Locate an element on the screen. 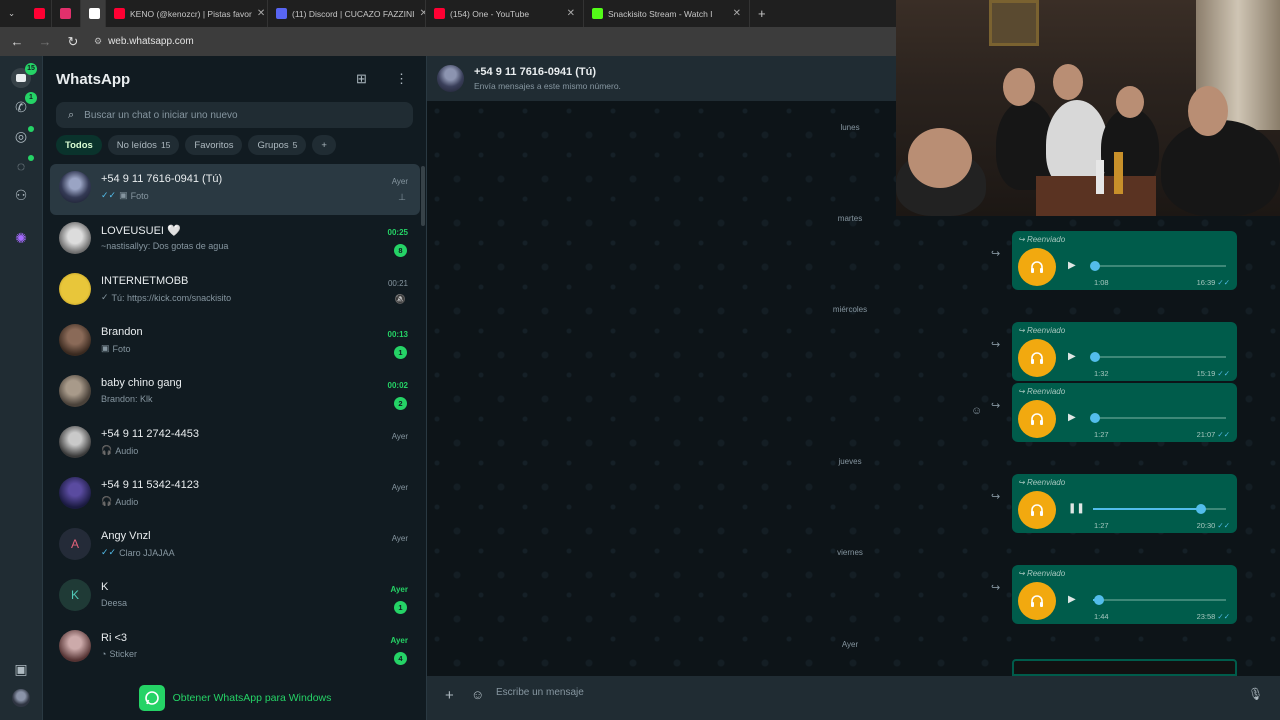  tab-title: (154) One - YouTube is located at coordinates (490, 13).